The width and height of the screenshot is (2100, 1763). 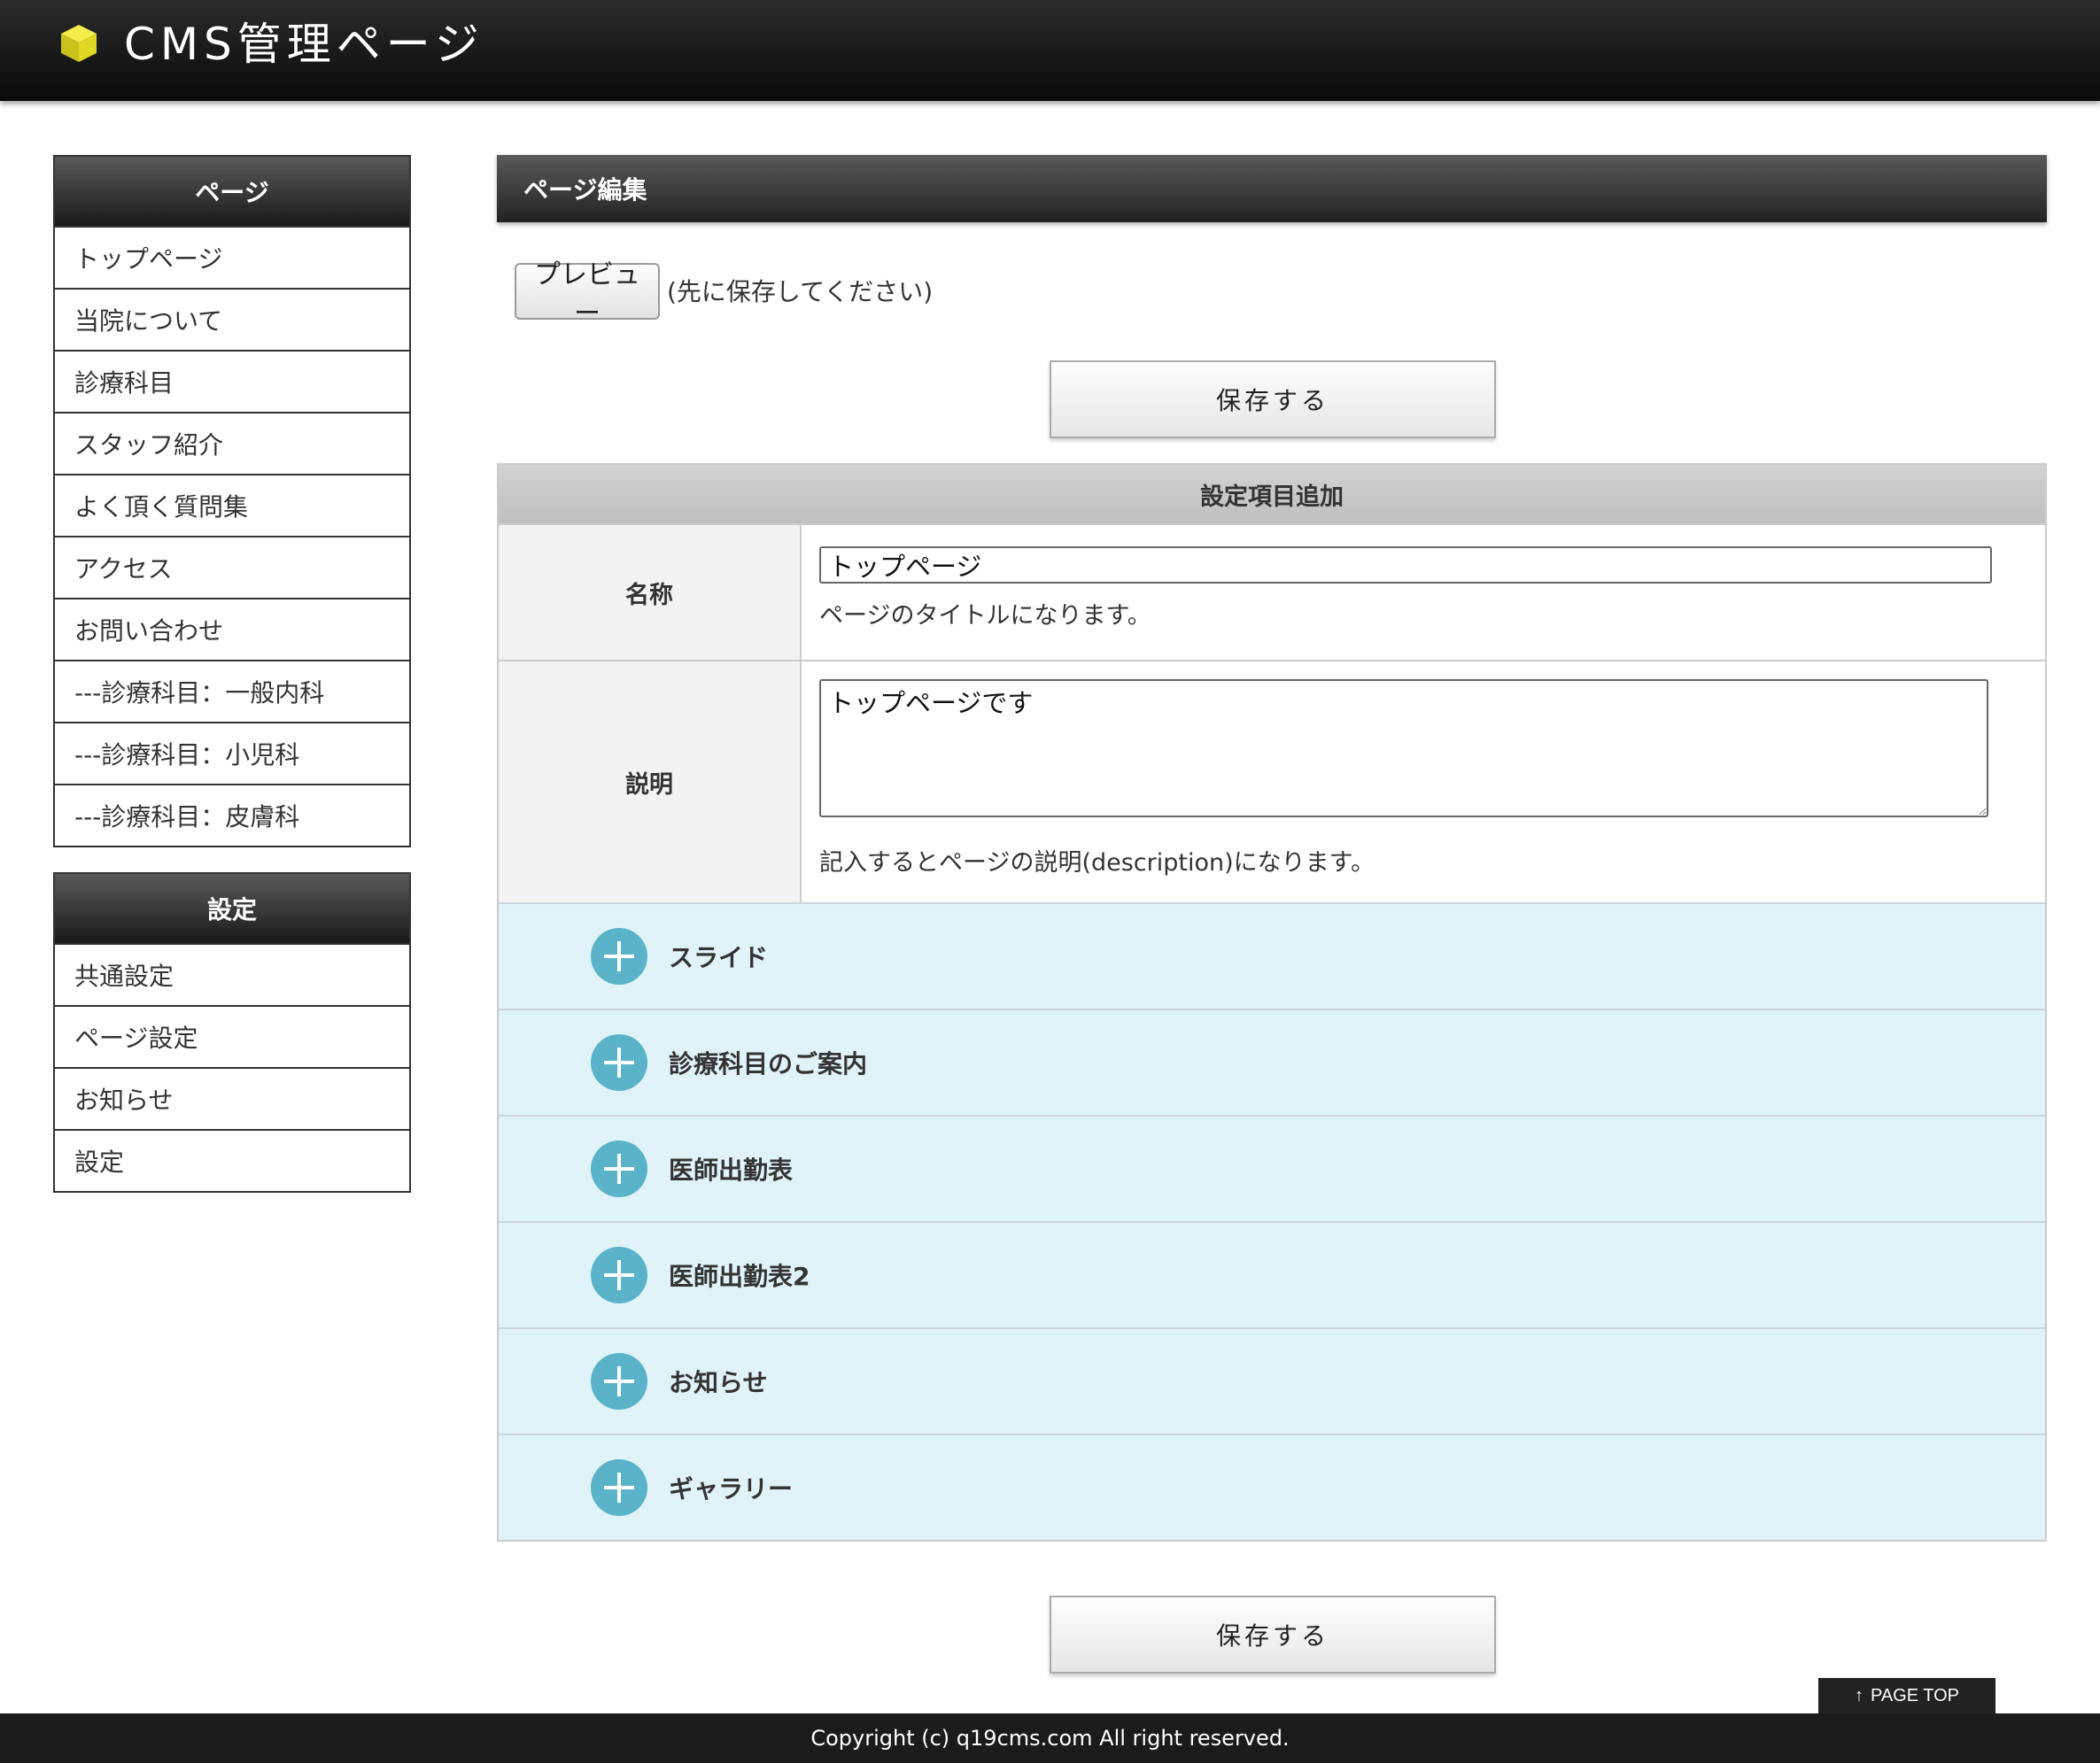 I want to click on save-button-top: 保存する, so click(x=1273, y=399).